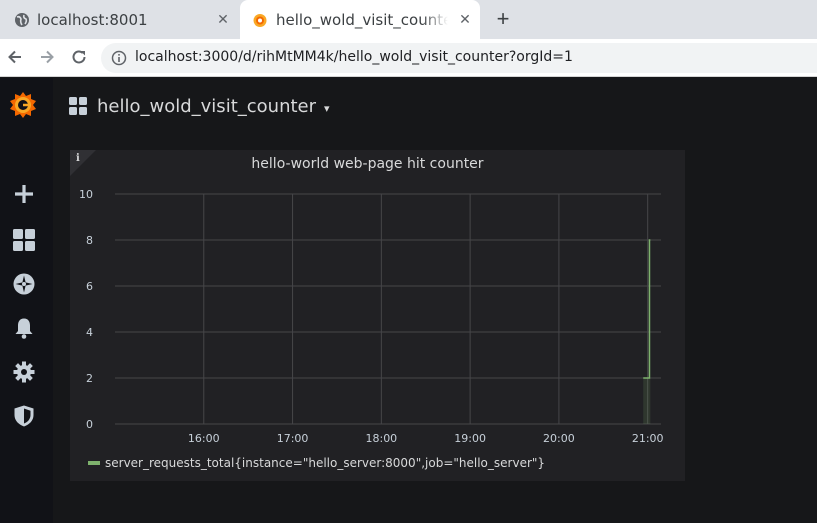  What do you see at coordinates (470, 438) in the screenshot?
I see `x-tick-label: 19:00` at bounding box center [470, 438].